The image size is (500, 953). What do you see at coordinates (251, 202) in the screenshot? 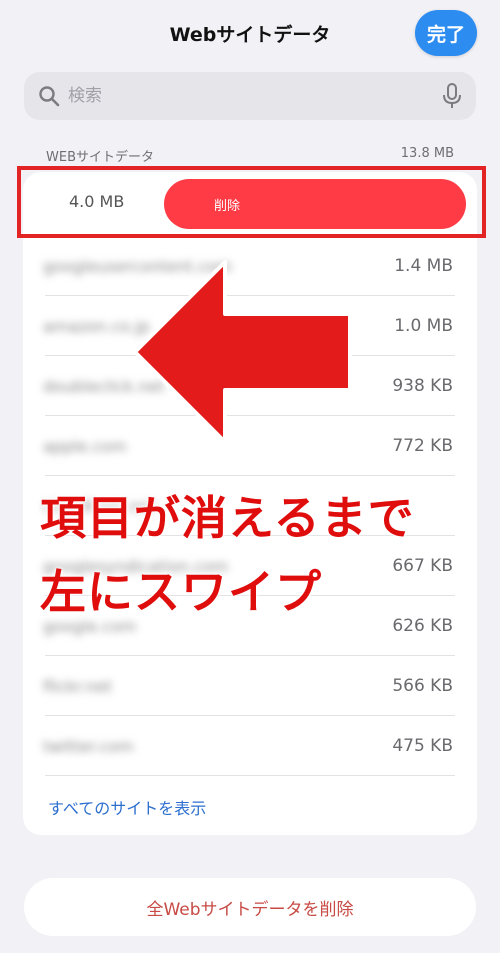
I see `highlight-box` at bounding box center [251, 202].